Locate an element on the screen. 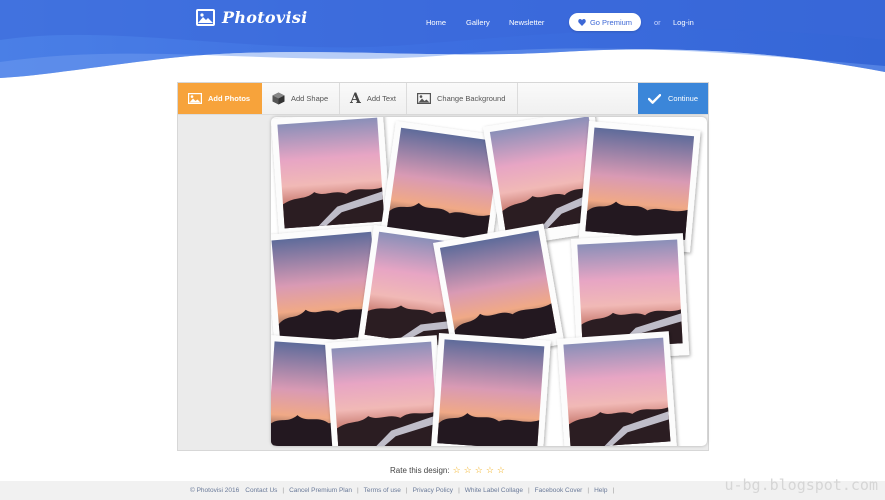  rating-widget: Rate this design: ☆ ☆ ☆ ☆ ☆ is located at coordinates (447, 471).